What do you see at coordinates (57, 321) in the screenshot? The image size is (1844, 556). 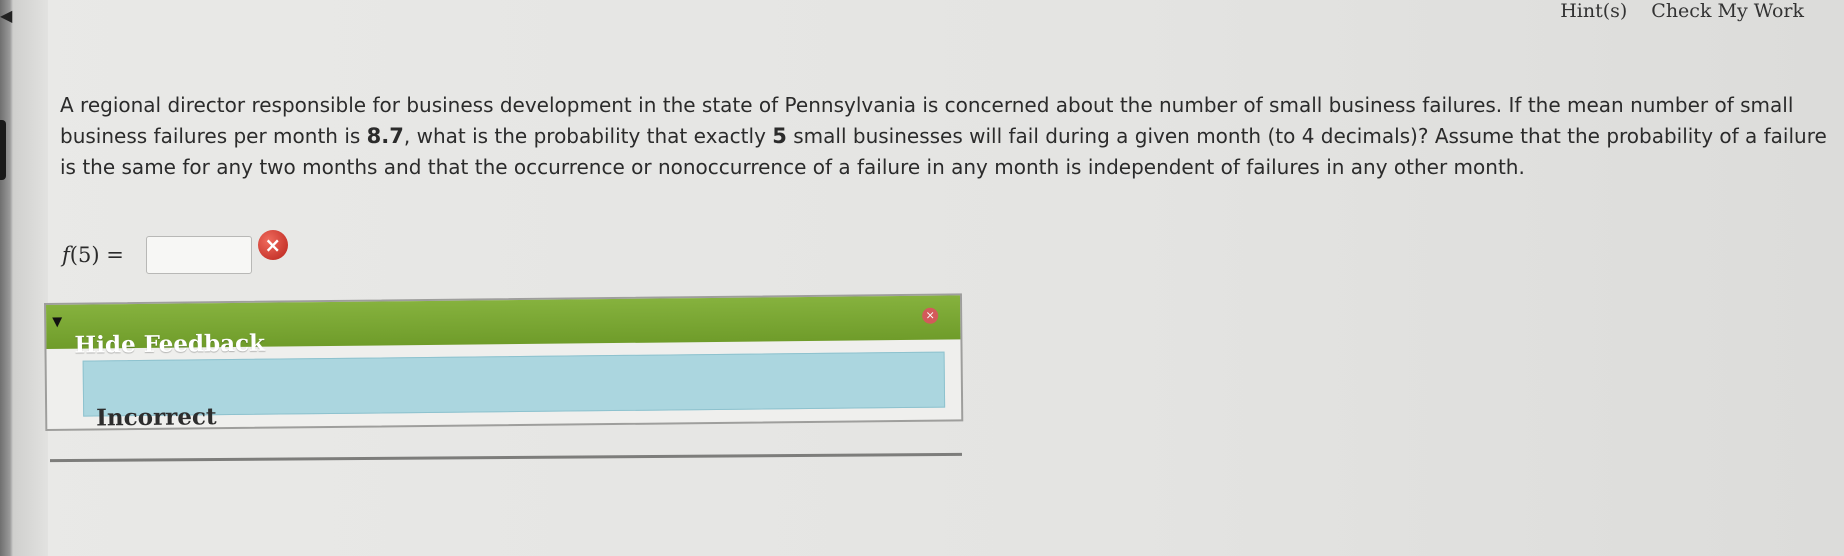 I see `triangle-down-icon: ▼` at bounding box center [57, 321].